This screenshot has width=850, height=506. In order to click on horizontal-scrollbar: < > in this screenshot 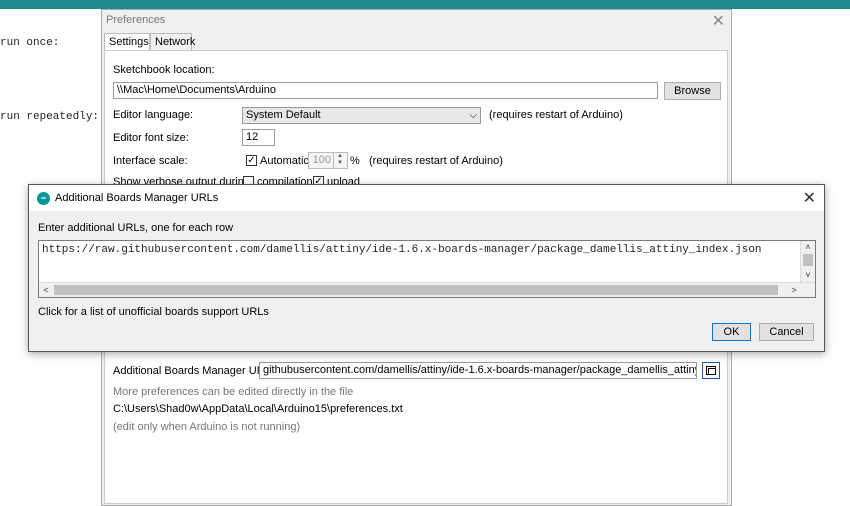, I will do `click(427, 289)`.